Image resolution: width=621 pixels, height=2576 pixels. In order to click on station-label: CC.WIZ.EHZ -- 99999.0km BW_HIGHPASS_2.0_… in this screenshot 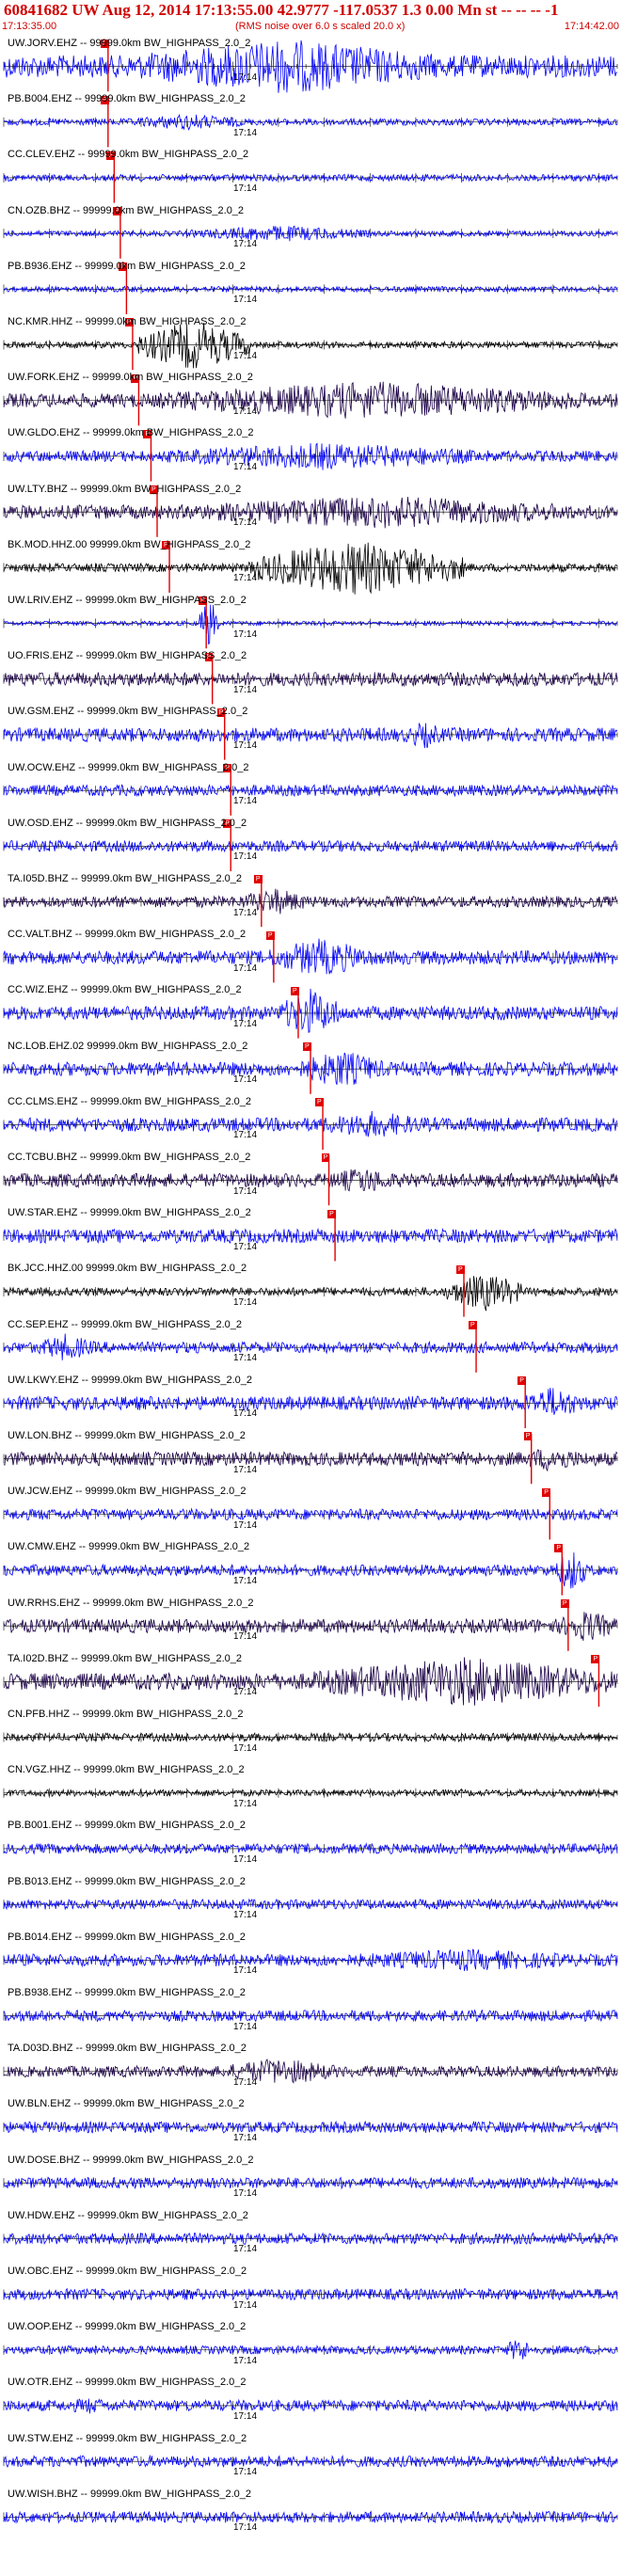, I will do `click(125, 990)`.